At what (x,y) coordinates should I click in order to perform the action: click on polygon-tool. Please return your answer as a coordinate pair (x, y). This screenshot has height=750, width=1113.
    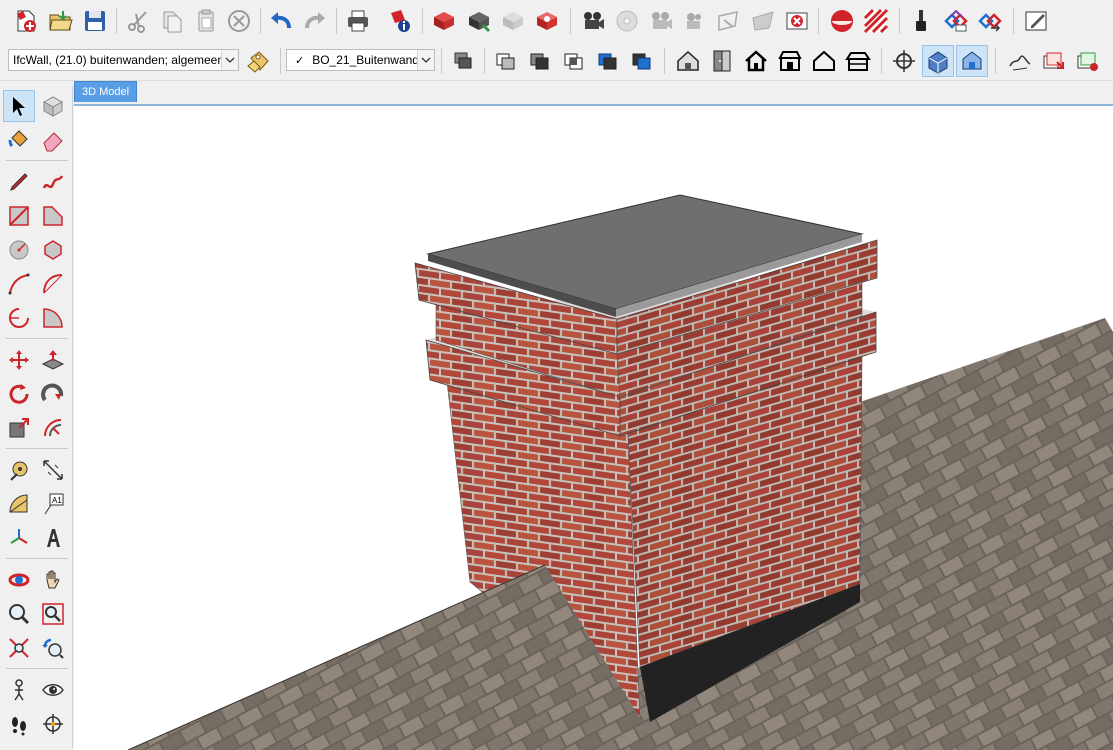
    Looking at the image, I should click on (53, 250).